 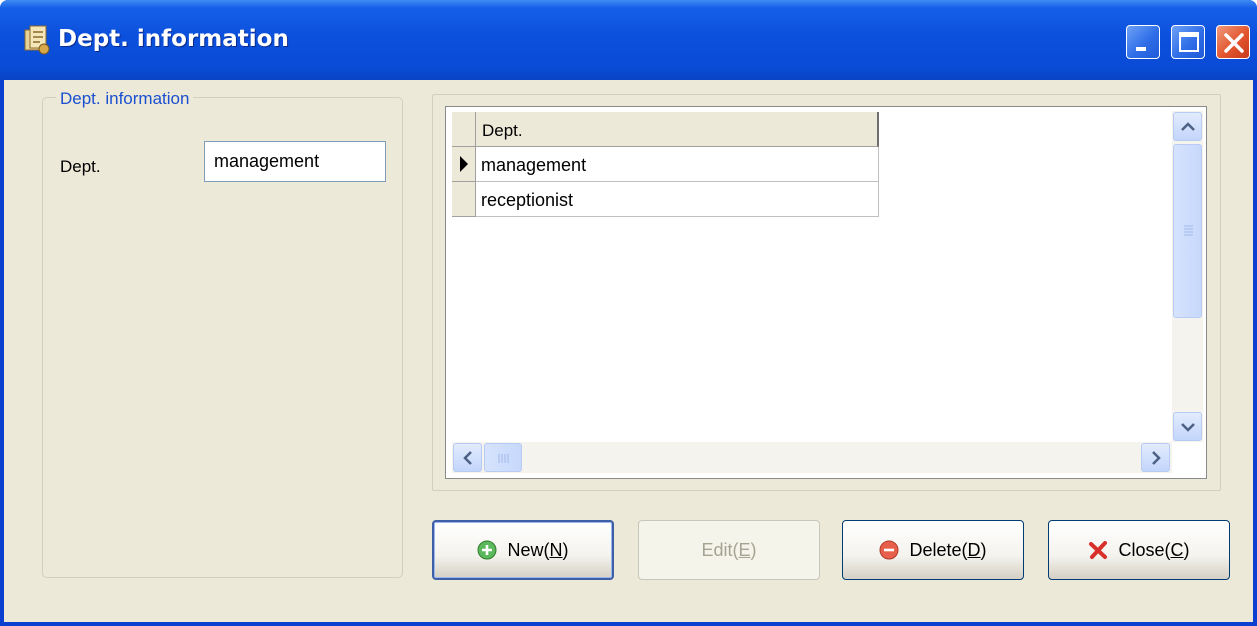 I want to click on new-button-label: New(N), so click(x=538, y=549).